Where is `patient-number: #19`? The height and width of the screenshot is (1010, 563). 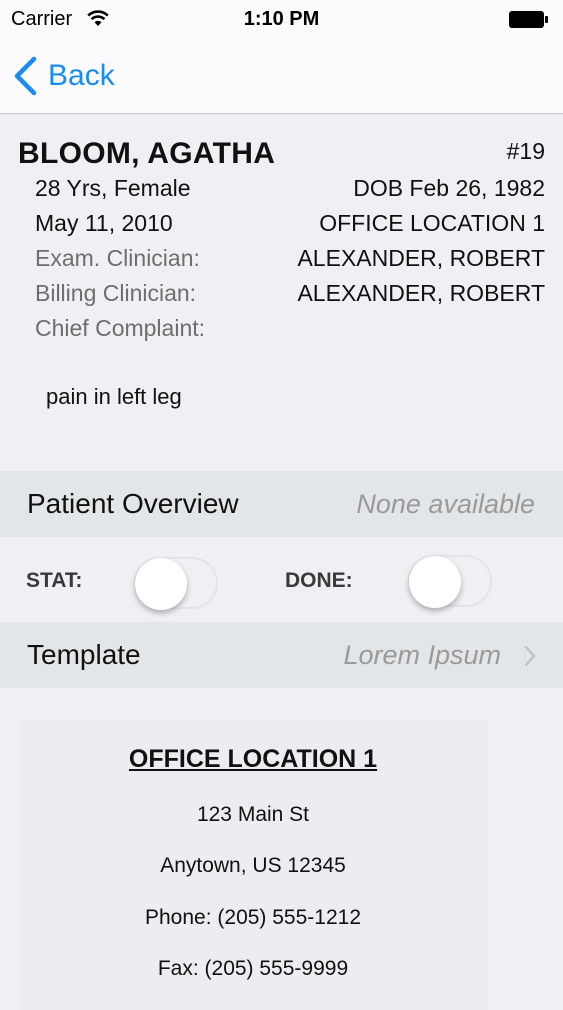 patient-number: #19 is located at coordinates (525, 151).